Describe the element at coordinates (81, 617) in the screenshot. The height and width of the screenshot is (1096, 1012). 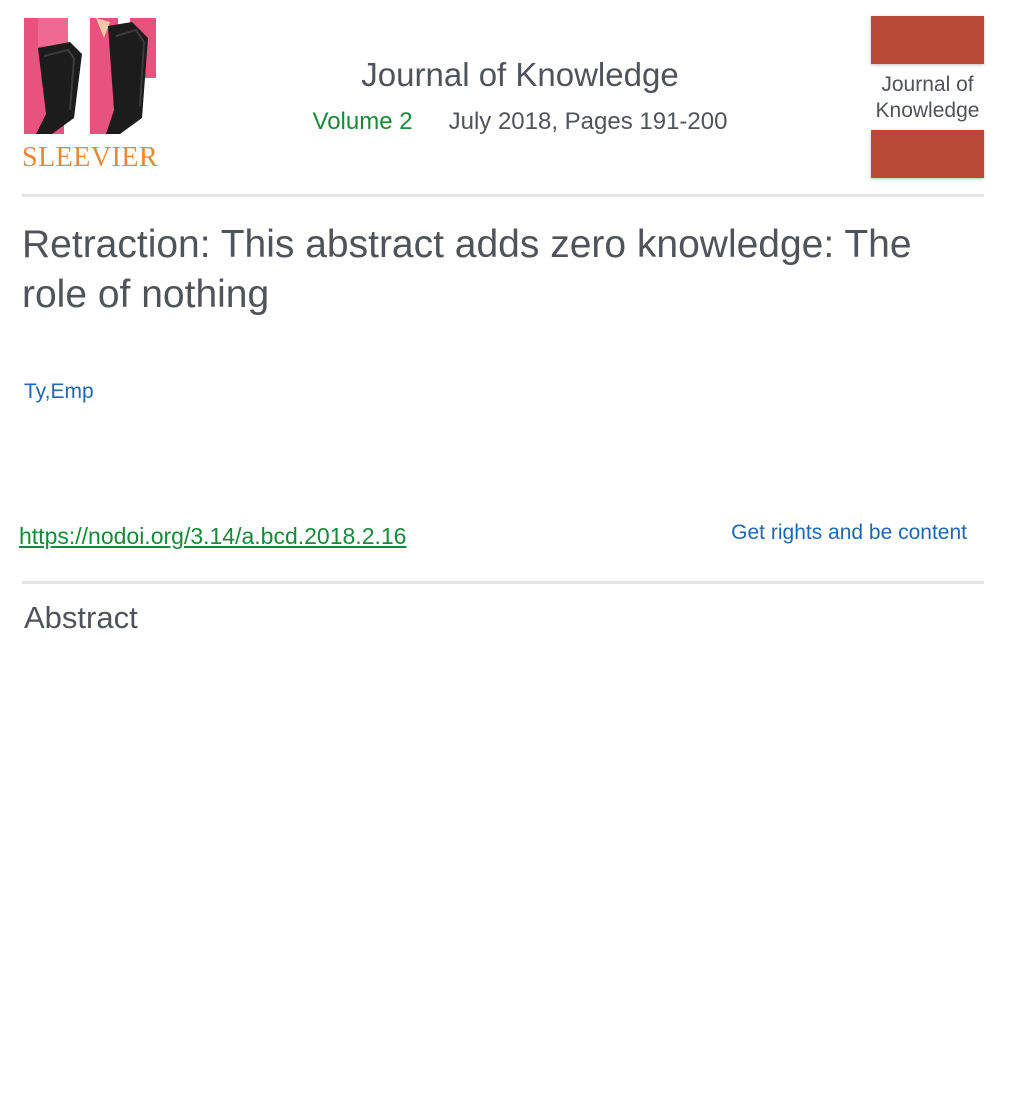
I see `abstract-heading: Abstract` at that location.